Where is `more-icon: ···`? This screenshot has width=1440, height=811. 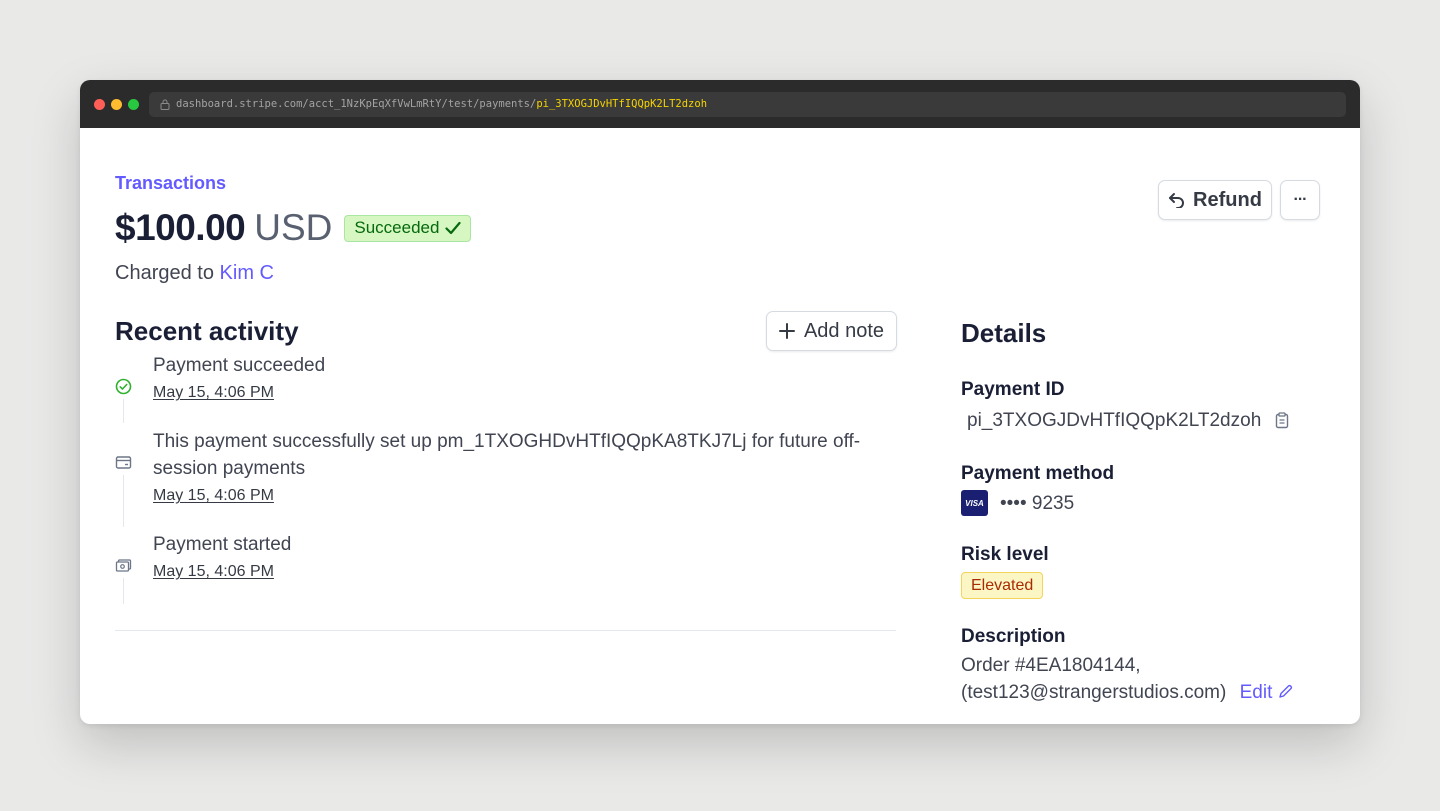 more-icon: ··· is located at coordinates (1300, 199).